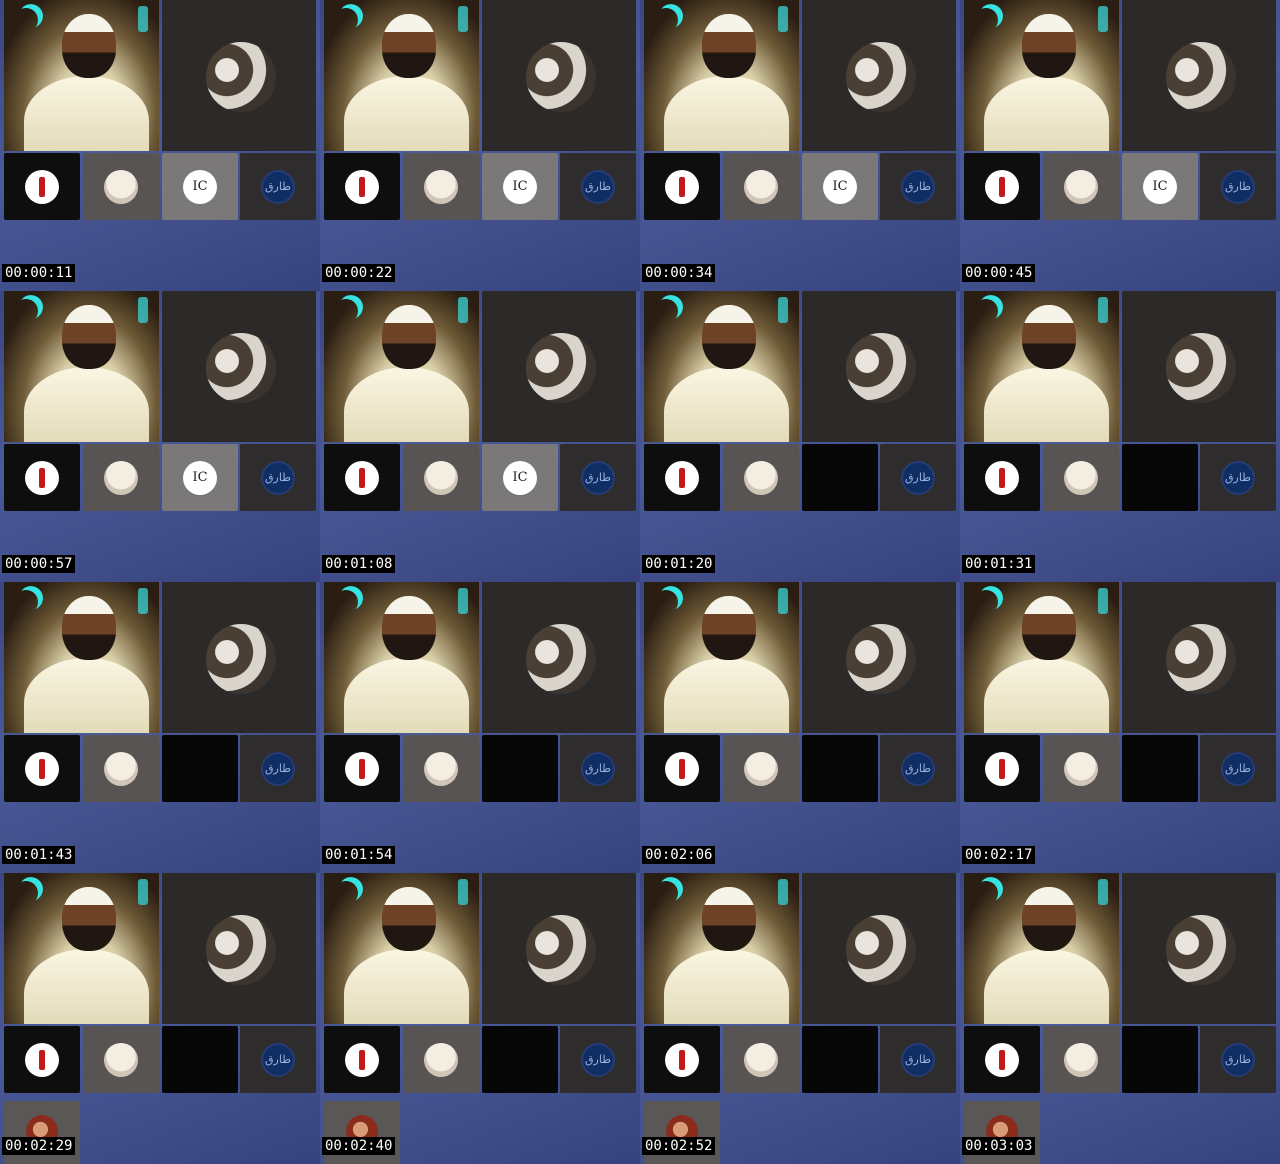 Image resolution: width=1280 pixels, height=1164 pixels. I want to click on tie-logo-icon, so click(362, 768).